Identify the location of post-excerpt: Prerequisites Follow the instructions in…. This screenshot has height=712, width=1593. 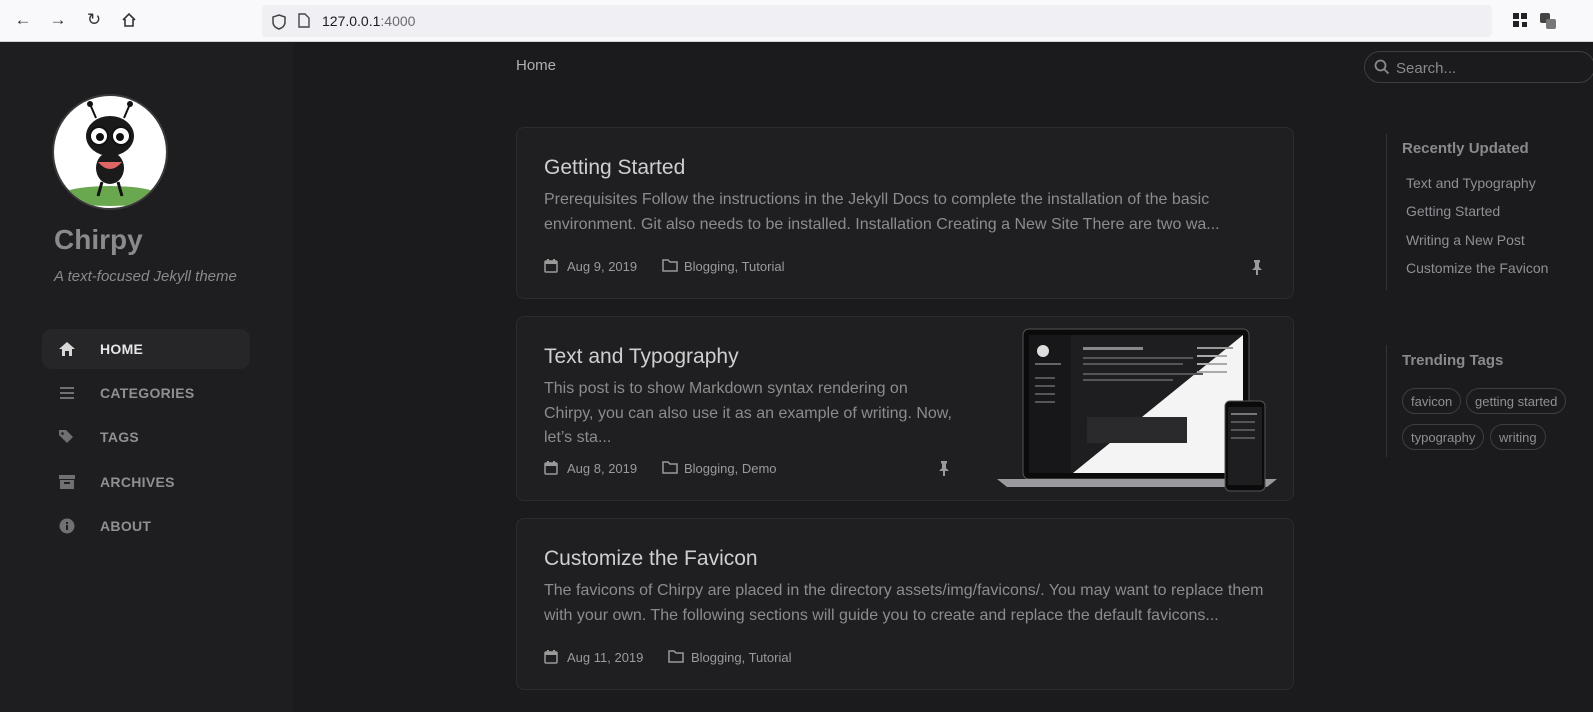
(882, 212).